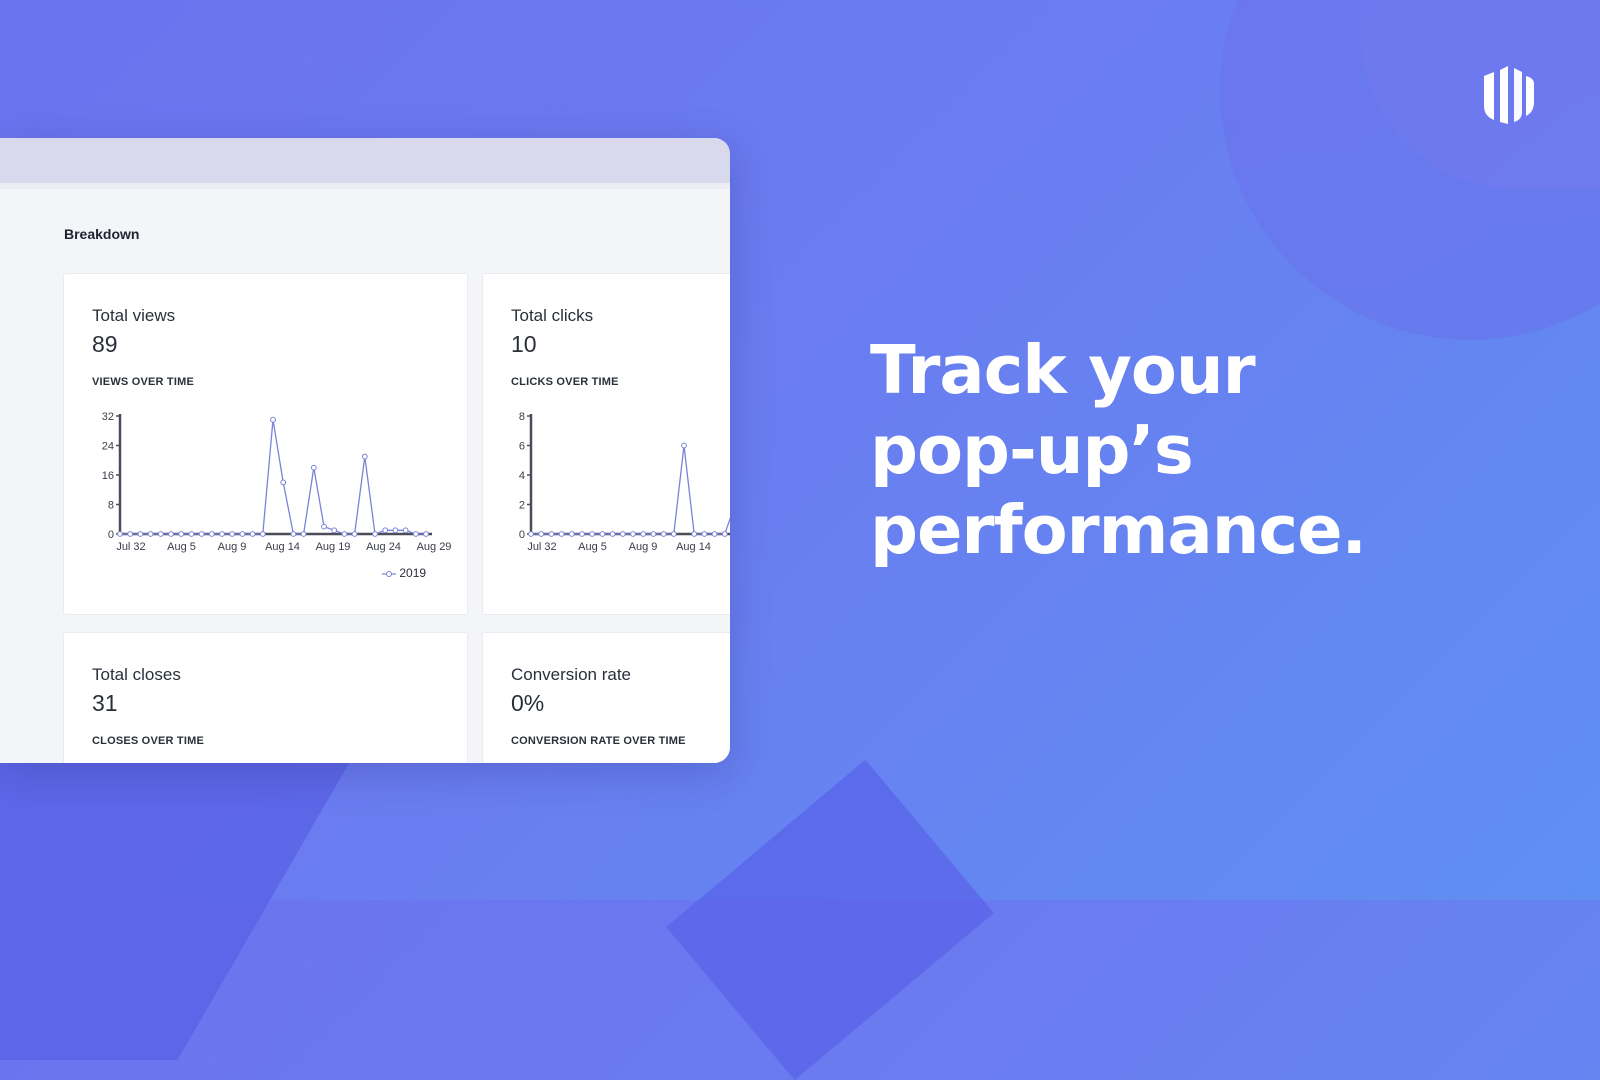  What do you see at coordinates (134, 315) in the screenshot?
I see `card-title: Total views` at bounding box center [134, 315].